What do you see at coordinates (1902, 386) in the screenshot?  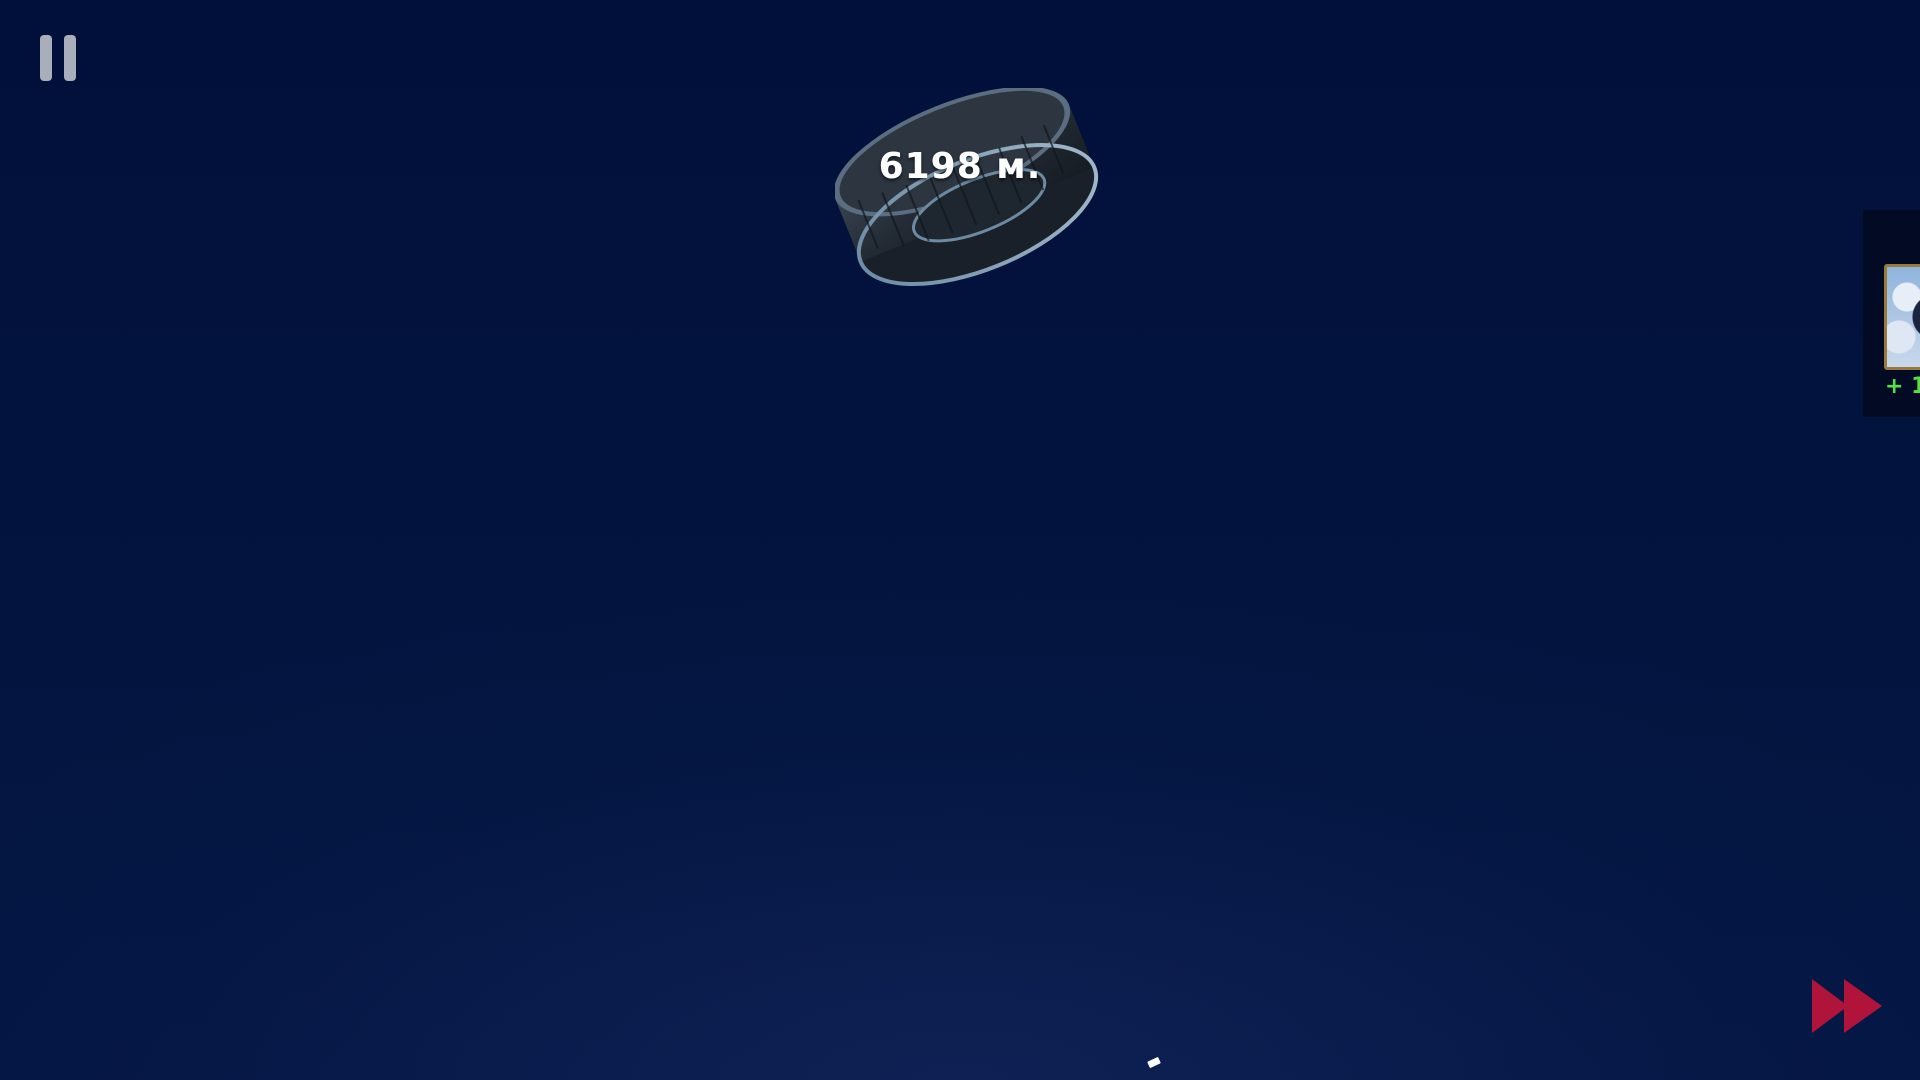 I see `reward-amount: + 1(` at bounding box center [1902, 386].